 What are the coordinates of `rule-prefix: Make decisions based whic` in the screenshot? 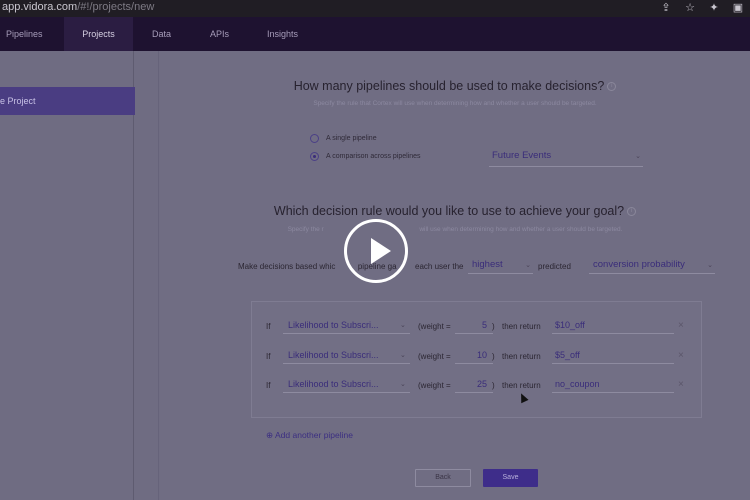 It's located at (287, 266).